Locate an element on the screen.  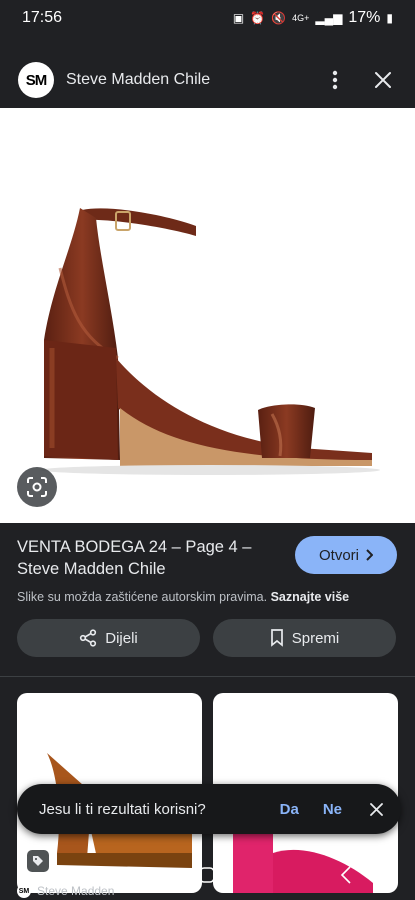
site-title: Steve Madden Chile is located at coordinates (183, 80).